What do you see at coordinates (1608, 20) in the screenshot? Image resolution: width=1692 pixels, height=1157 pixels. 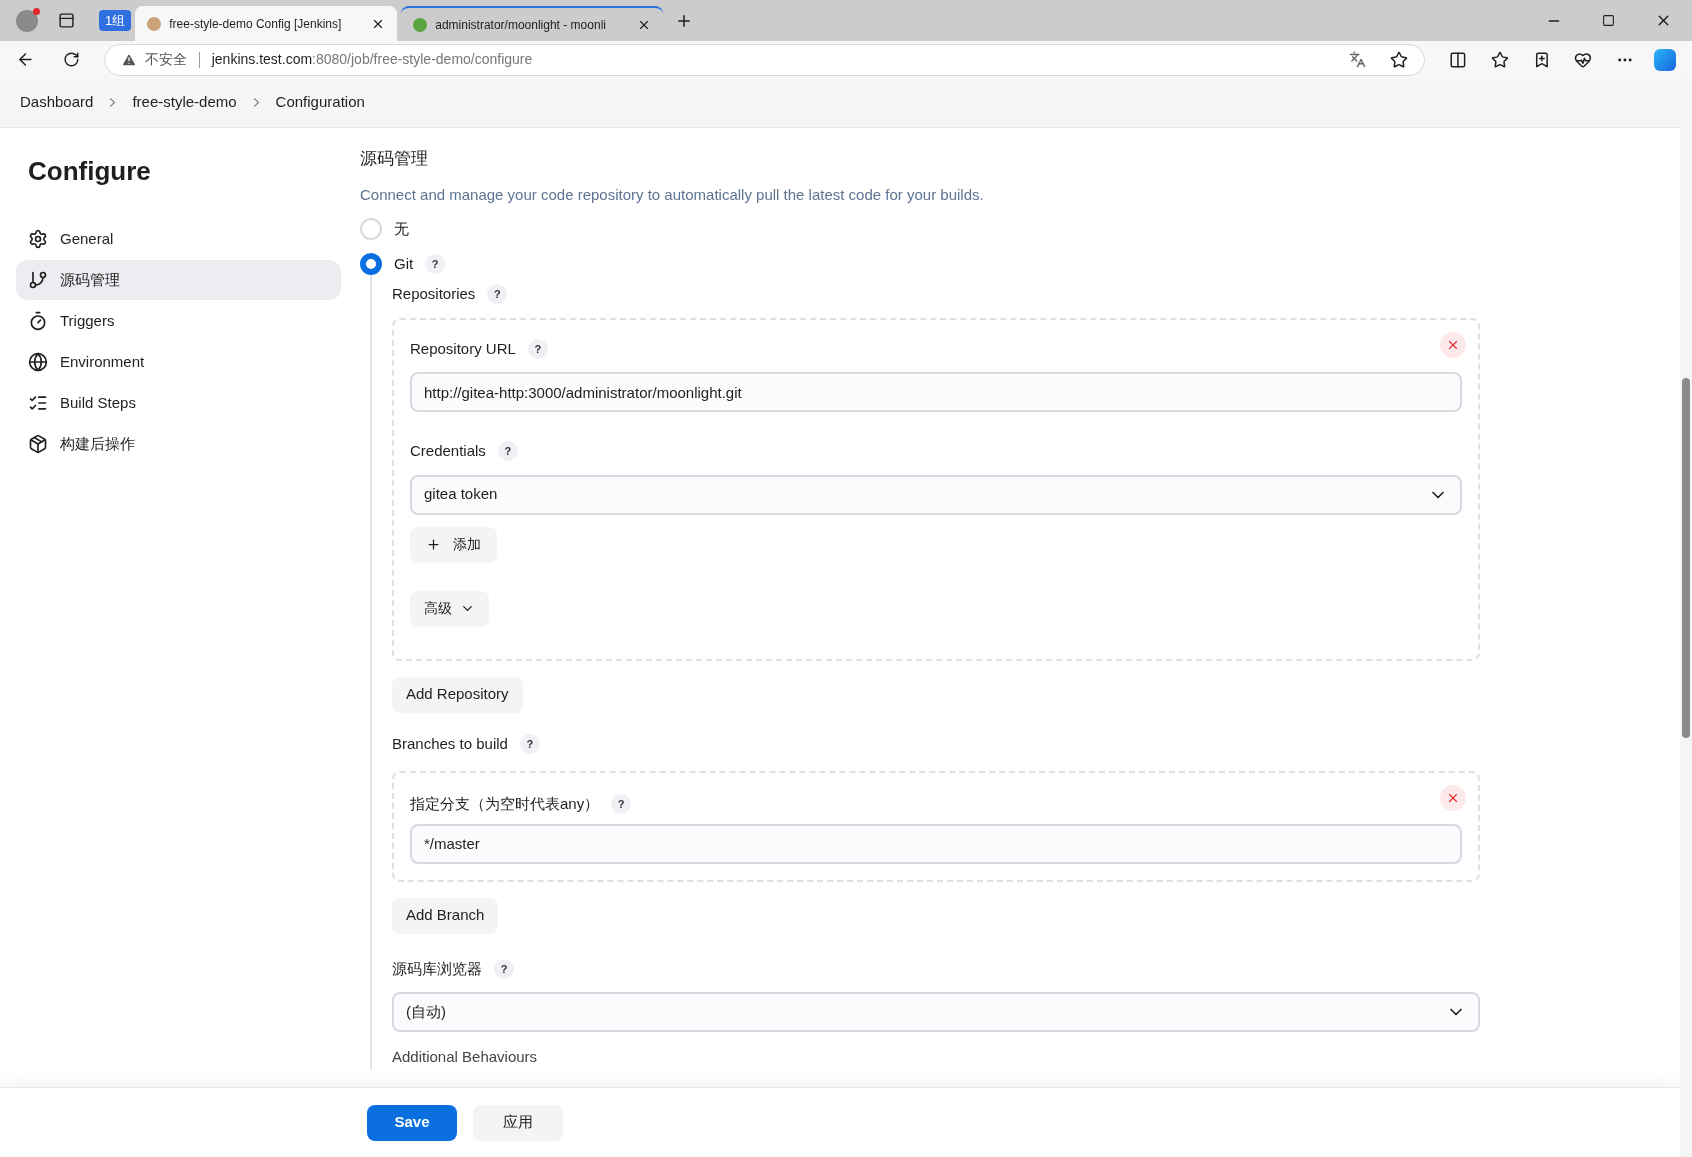 I see `maximize-icon` at bounding box center [1608, 20].